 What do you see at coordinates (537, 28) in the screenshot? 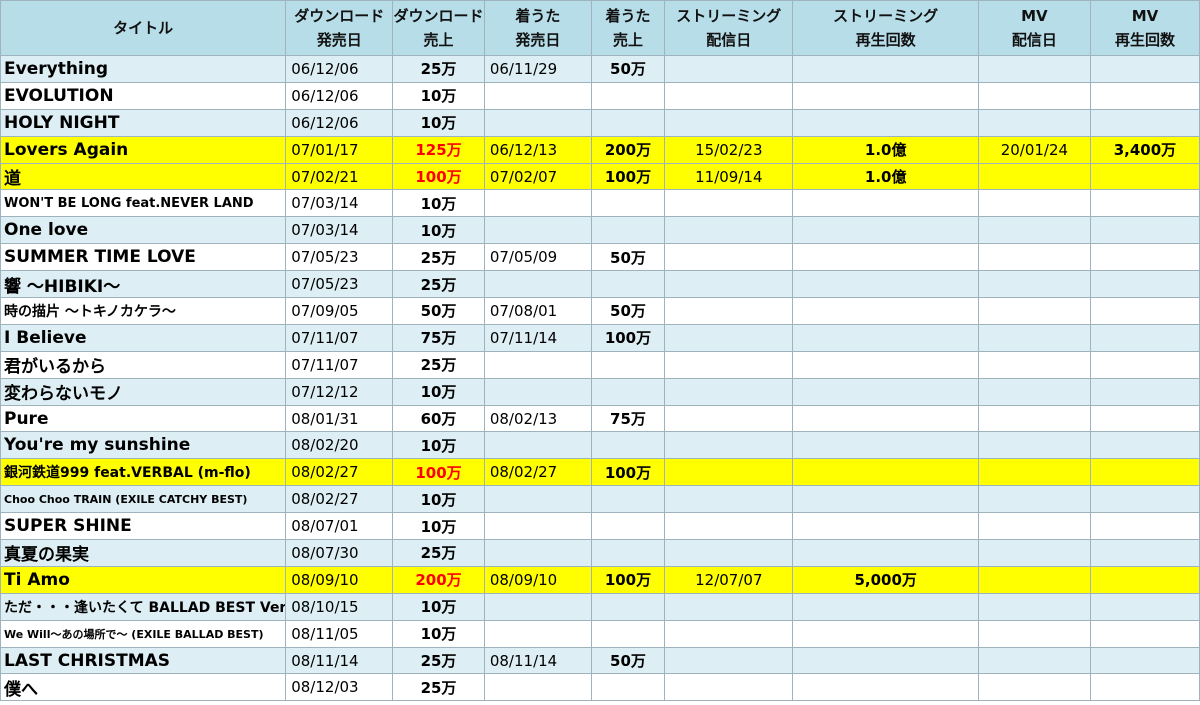
I see `header-ch-date: 着うた 発売日` at bounding box center [537, 28].